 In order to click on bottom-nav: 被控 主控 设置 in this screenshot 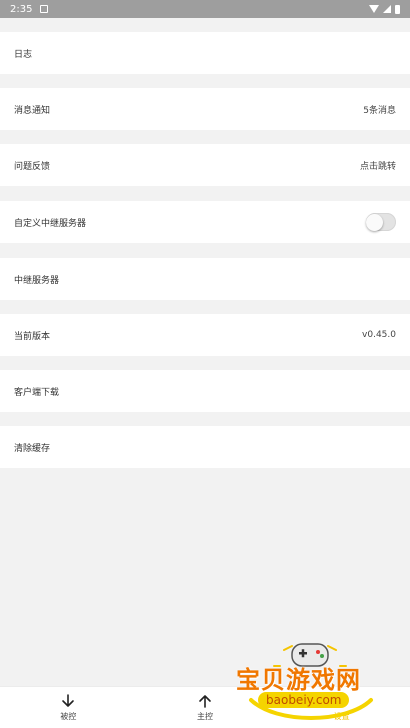, I will do `click(205, 707)`.